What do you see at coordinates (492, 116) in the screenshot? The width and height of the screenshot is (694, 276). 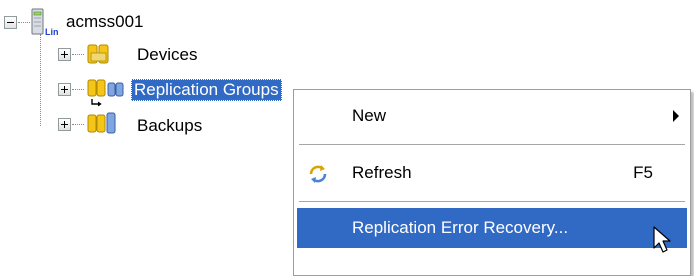 I see `menu-item-new: New` at bounding box center [492, 116].